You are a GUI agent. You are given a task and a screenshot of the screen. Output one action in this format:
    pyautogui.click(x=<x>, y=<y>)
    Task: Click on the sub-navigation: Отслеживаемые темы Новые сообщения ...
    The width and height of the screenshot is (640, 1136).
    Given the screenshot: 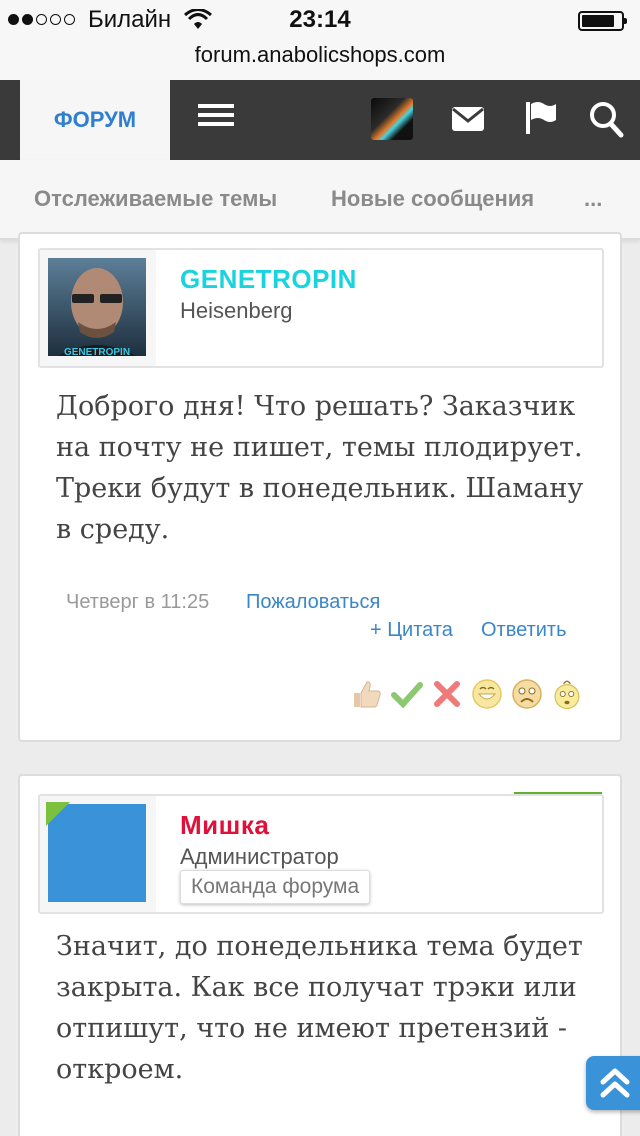 What is the action you would take?
    pyautogui.click(x=320, y=200)
    